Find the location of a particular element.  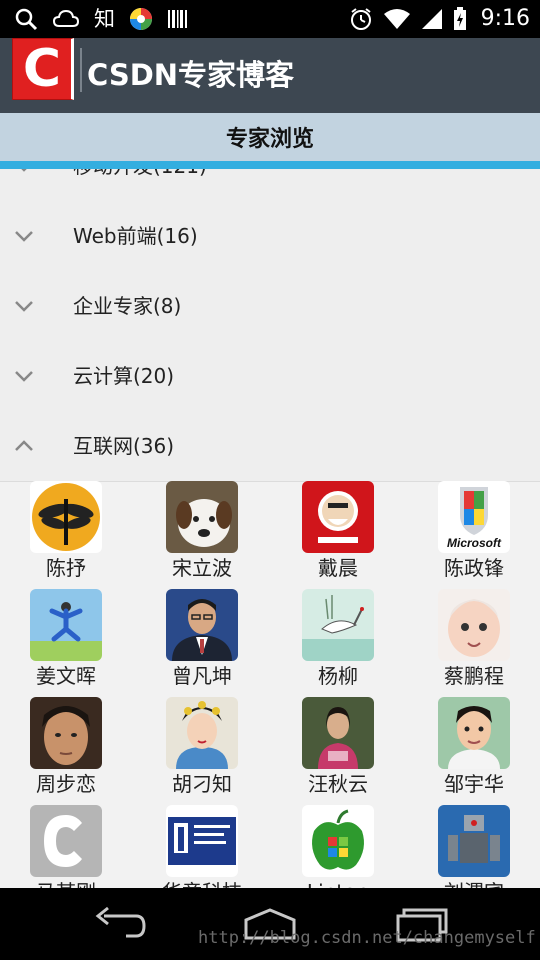

group-label: 企业专家(8) is located at coordinates (127, 306).